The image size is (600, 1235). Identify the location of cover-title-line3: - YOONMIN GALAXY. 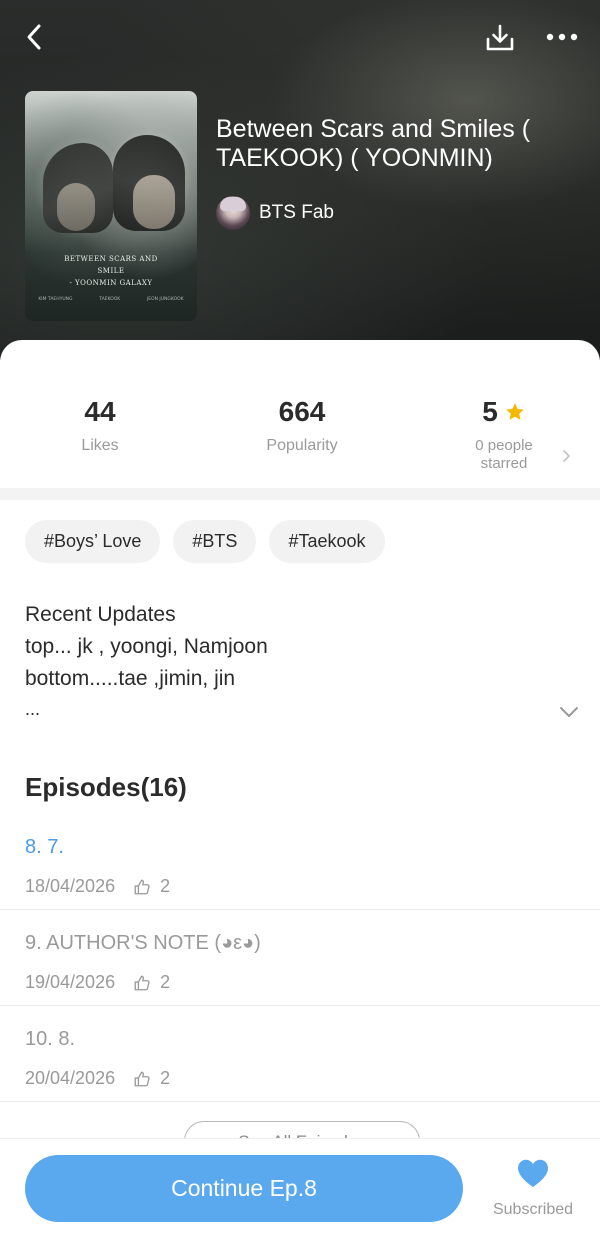
(111, 283).